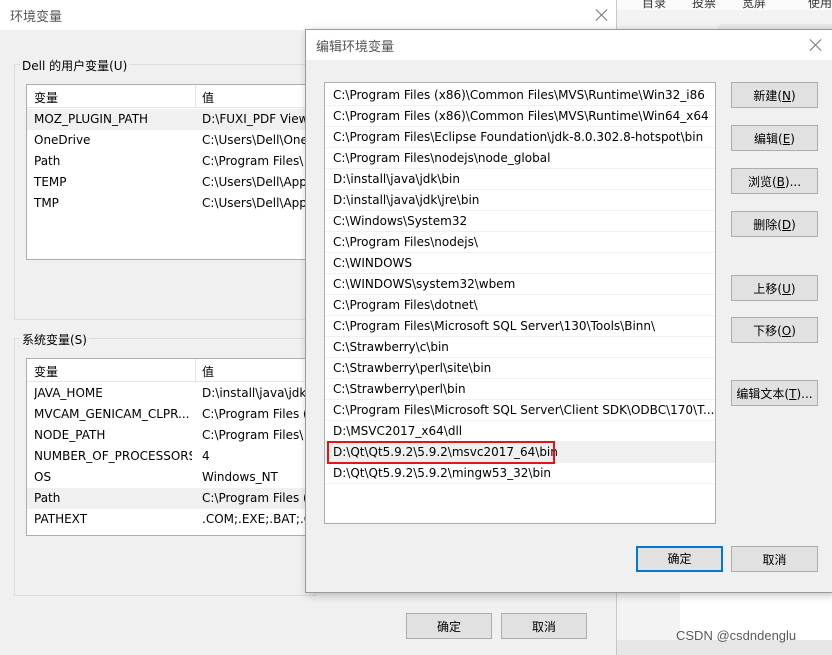 The height and width of the screenshot is (655, 832). What do you see at coordinates (520, 179) in the screenshot?
I see `path-item: D:\install\java\jdk\bin` at bounding box center [520, 179].